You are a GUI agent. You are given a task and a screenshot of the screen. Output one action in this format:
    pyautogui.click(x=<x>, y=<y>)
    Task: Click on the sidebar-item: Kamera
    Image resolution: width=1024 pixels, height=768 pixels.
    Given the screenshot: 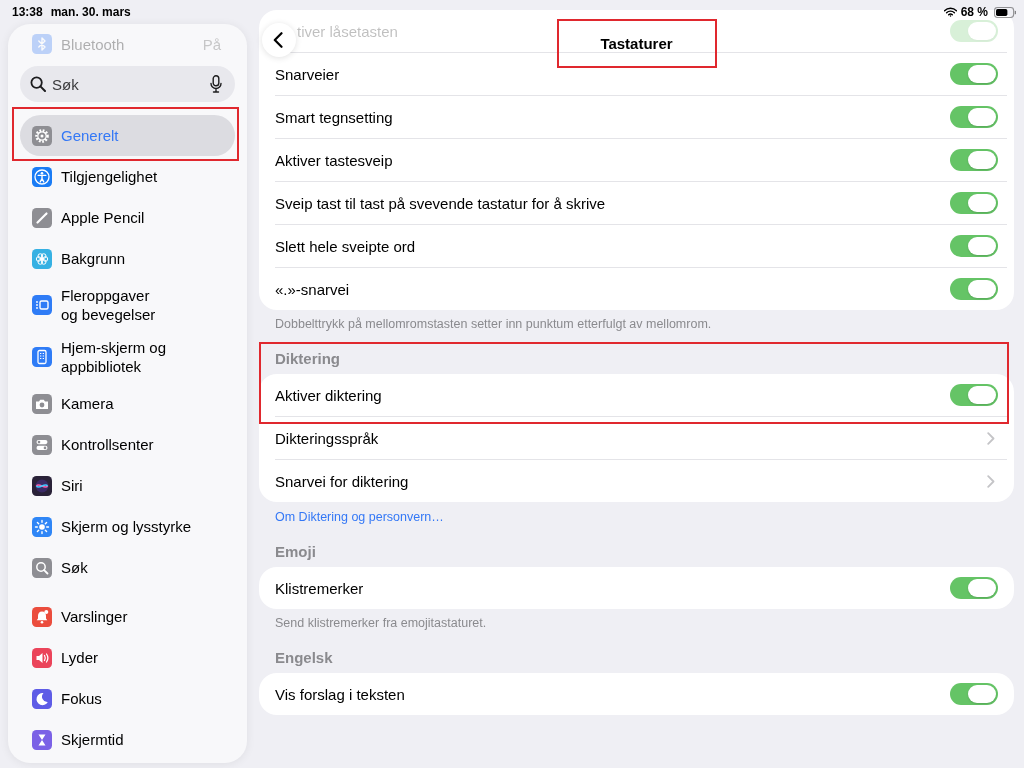 What is the action you would take?
    pyautogui.click(x=127, y=403)
    